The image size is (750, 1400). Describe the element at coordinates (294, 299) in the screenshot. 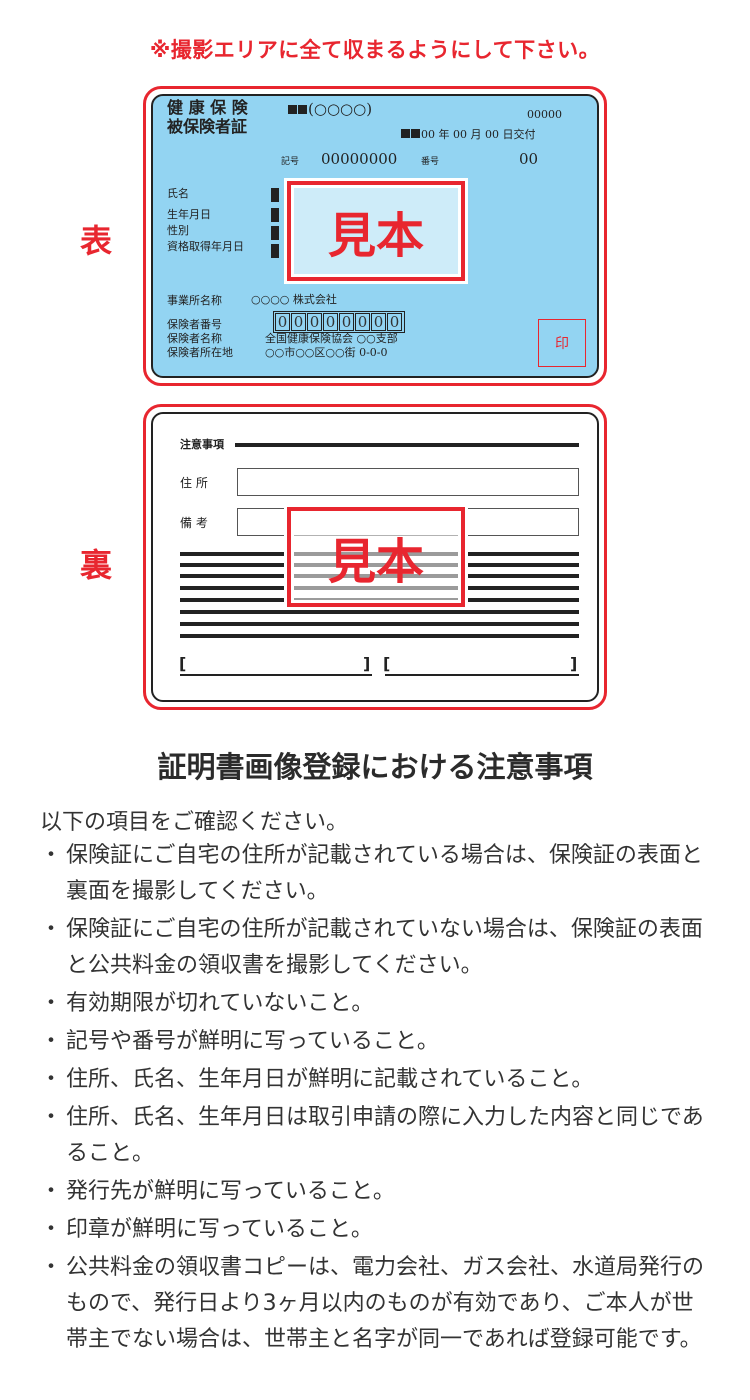

I see `company-value: ○○○○ 株式会社` at that location.